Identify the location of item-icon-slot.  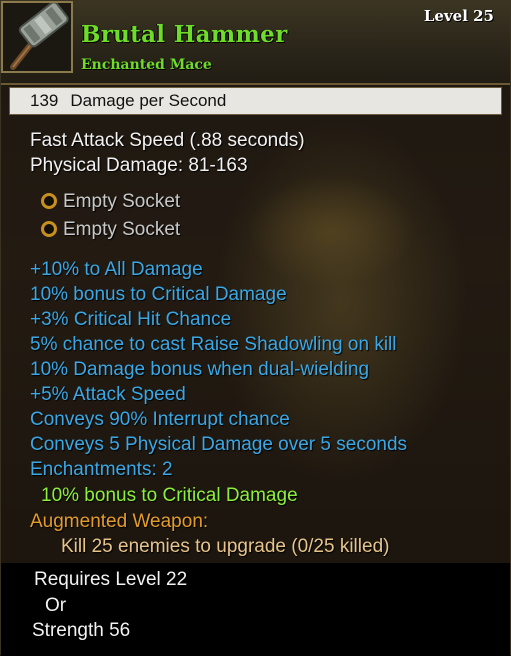
(37, 37).